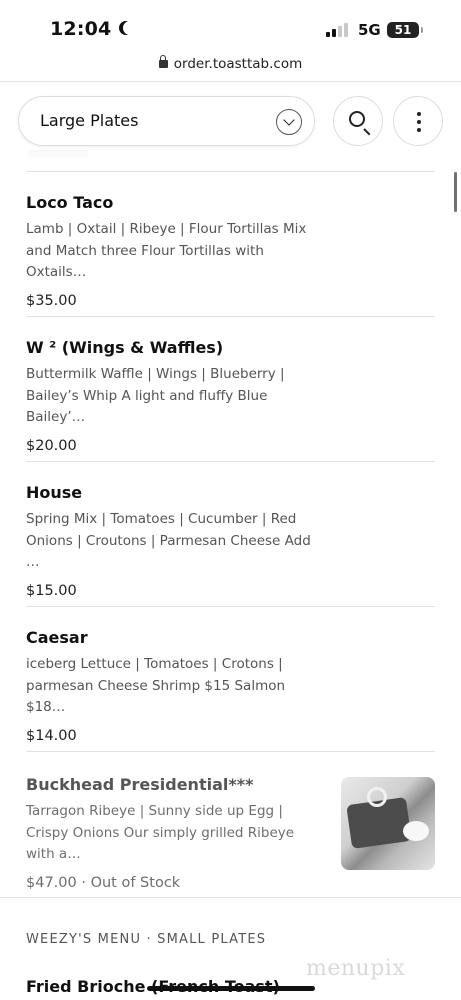 This screenshot has width=461, height=1000. Describe the element at coordinates (125, 347) in the screenshot. I see `item-name: W ² (Wings & Waffles)` at that location.